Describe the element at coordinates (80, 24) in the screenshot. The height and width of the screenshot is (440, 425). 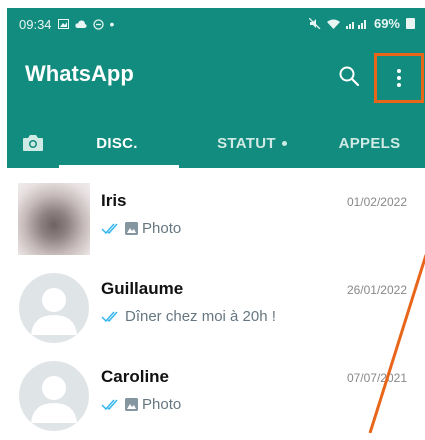
I see `cloud-notification-icon` at that location.